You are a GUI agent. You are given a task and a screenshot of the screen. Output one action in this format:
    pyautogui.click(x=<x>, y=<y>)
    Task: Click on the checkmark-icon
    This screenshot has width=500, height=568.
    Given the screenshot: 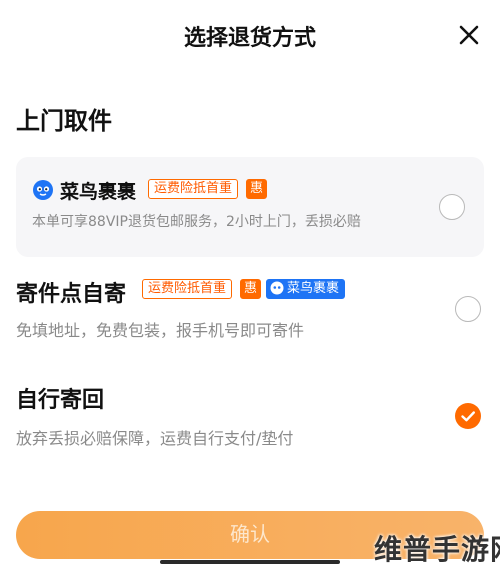 What is the action you would take?
    pyautogui.click(x=468, y=416)
    